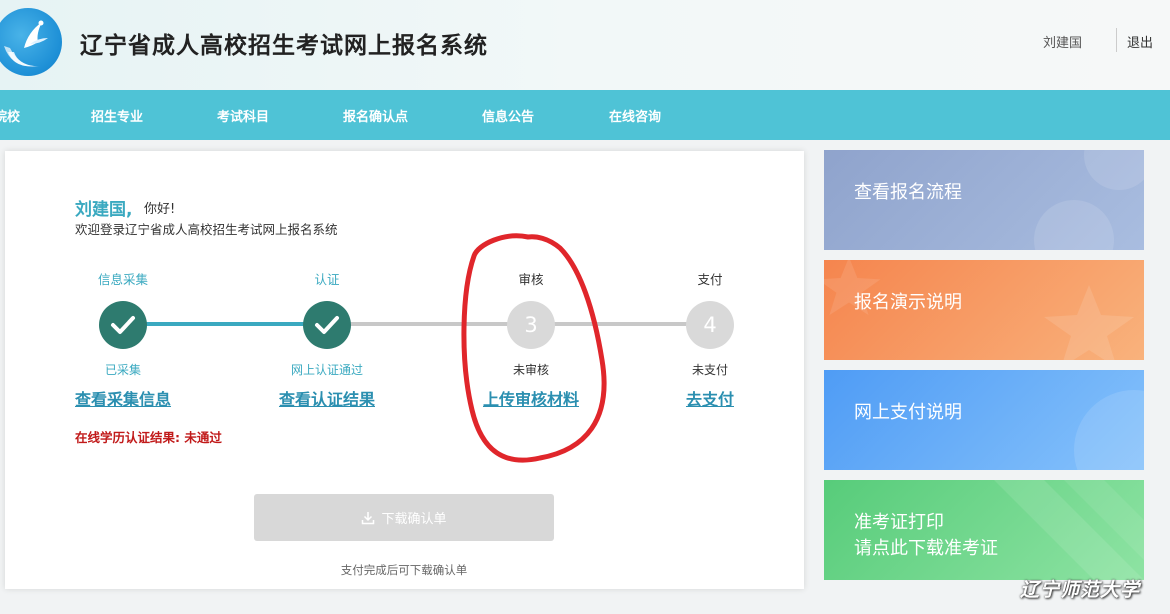 This screenshot has height=614, width=1170. What do you see at coordinates (10, 115) in the screenshot?
I see `nav-item-schools: 院校` at bounding box center [10, 115].